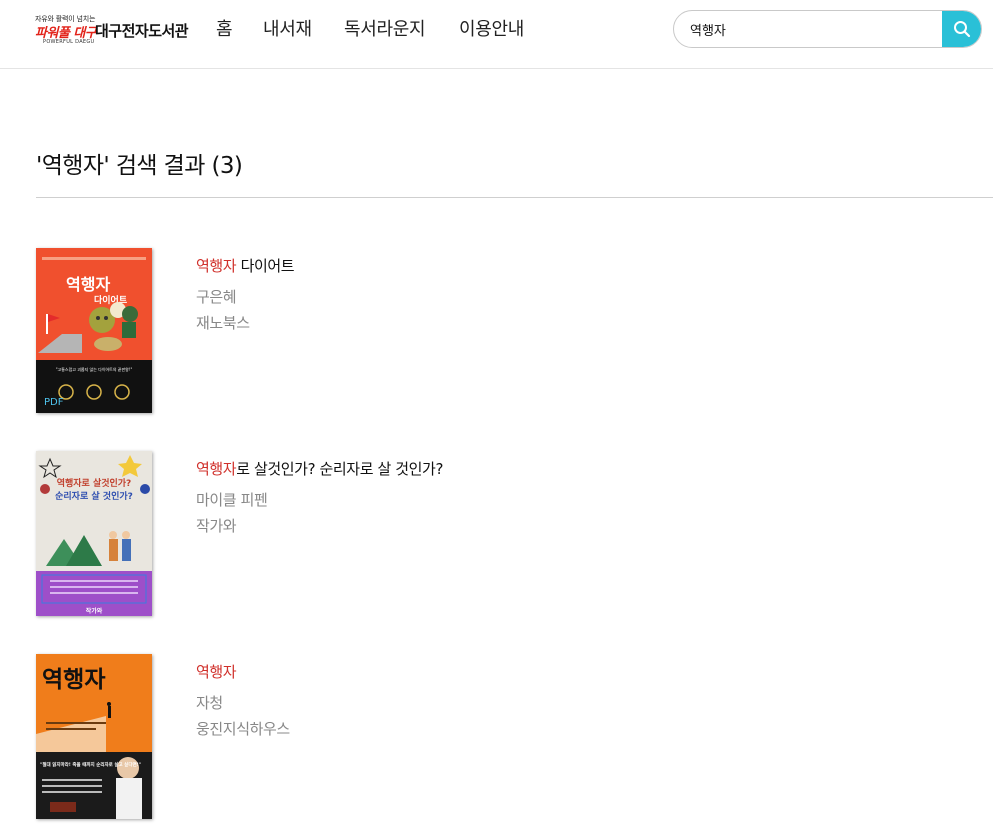 The width and height of the screenshot is (993, 838). What do you see at coordinates (232, 500) in the screenshot?
I see `book-author: 마이클 피펜` at bounding box center [232, 500].